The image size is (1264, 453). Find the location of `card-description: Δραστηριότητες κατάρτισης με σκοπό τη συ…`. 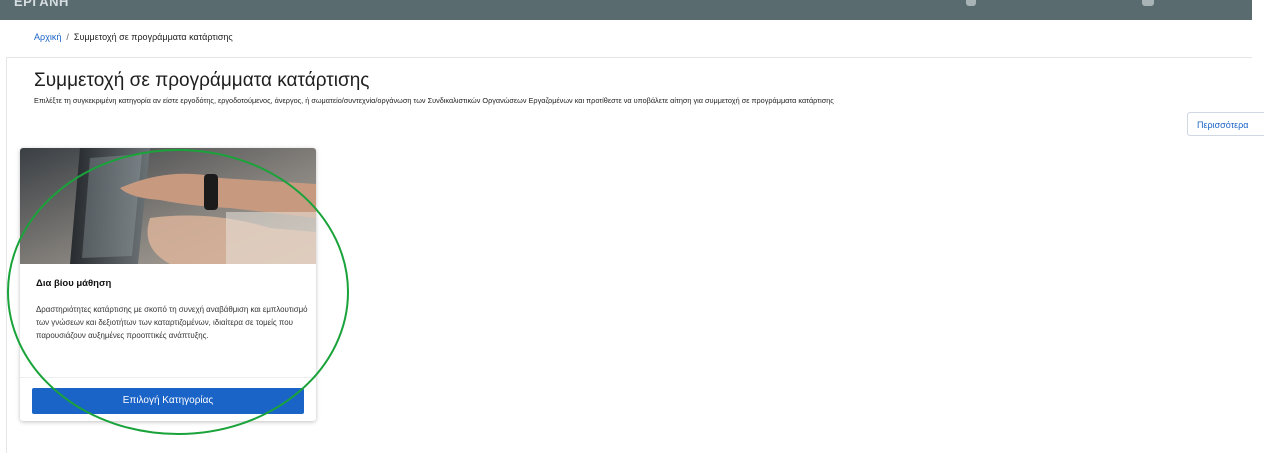

card-description: Δραστηριότητες κατάρτισης με σκοπό τη συ… is located at coordinates (172, 322).